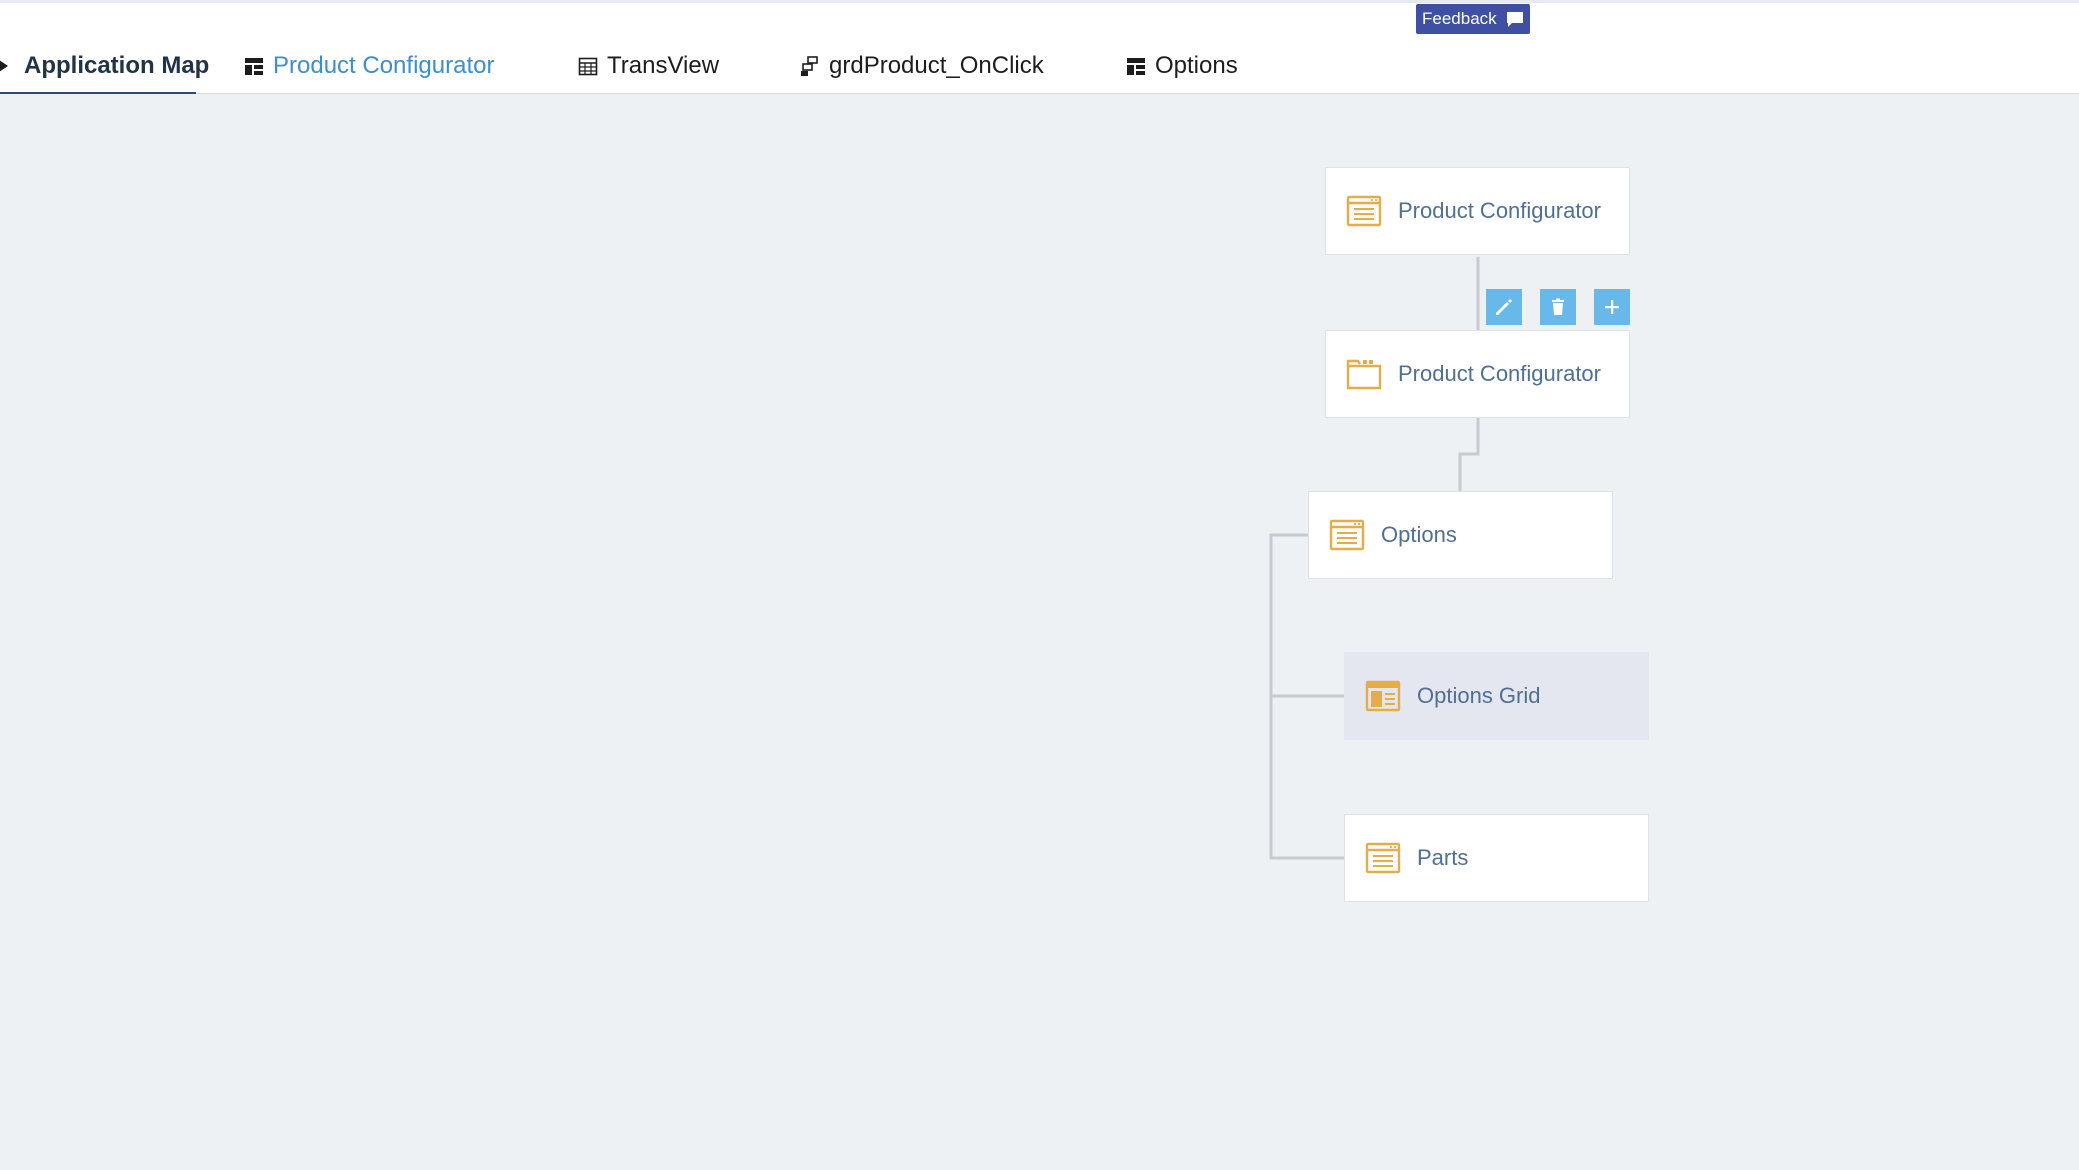  What do you see at coordinates (117, 65) in the screenshot?
I see `tab-label: Application Map` at bounding box center [117, 65].